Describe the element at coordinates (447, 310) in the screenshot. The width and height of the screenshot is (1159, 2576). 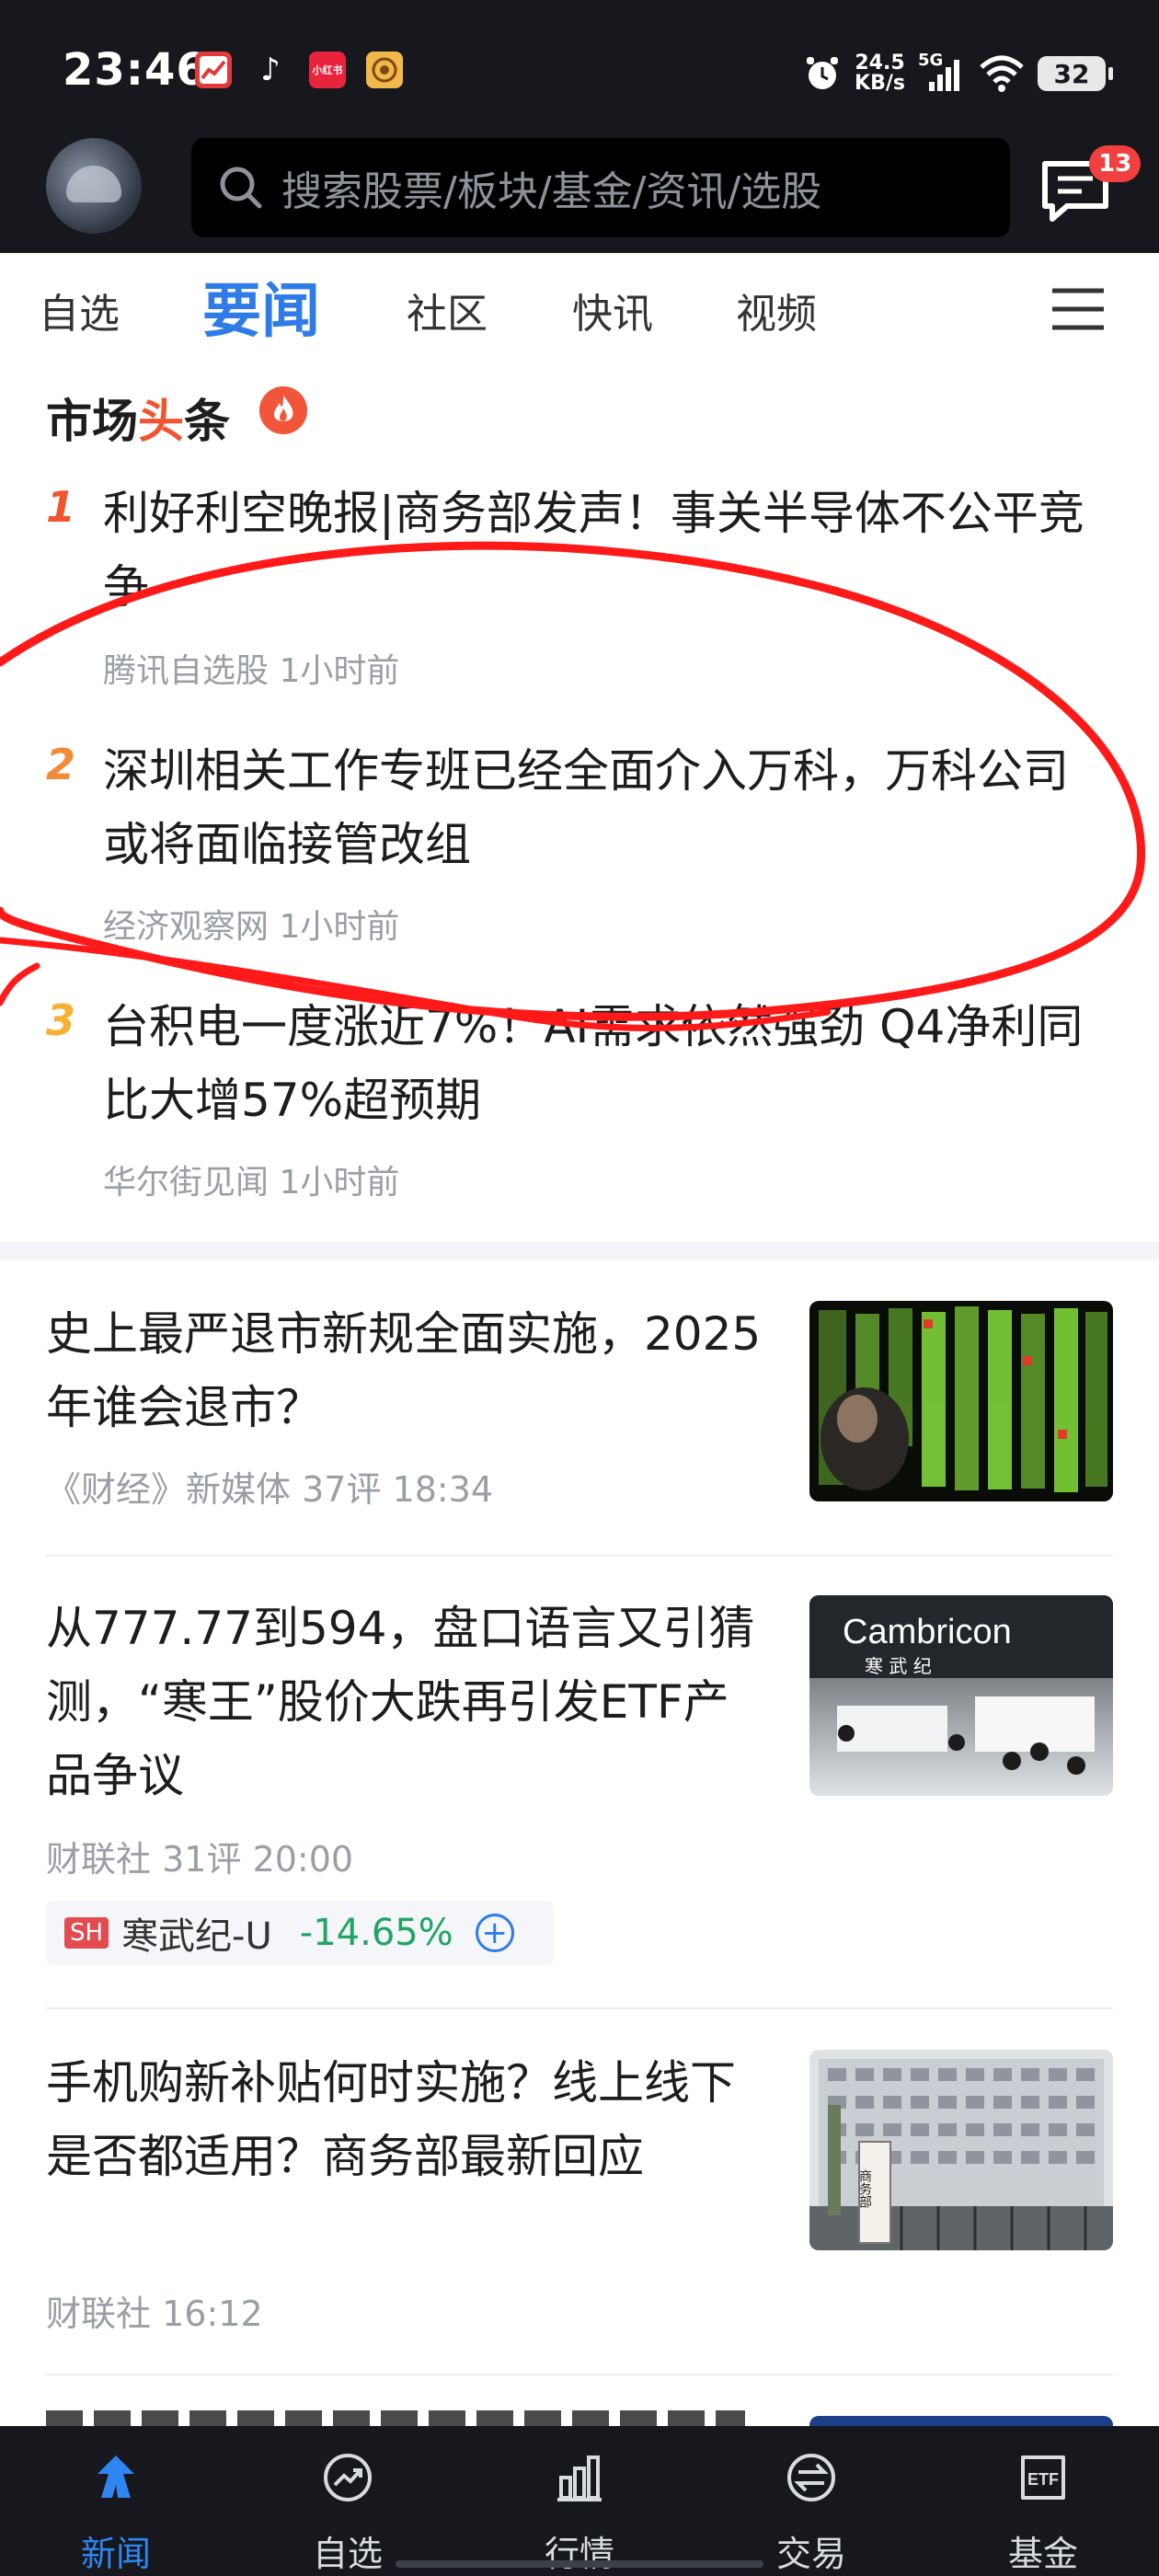
I see `tab-community: 社区` at that location.